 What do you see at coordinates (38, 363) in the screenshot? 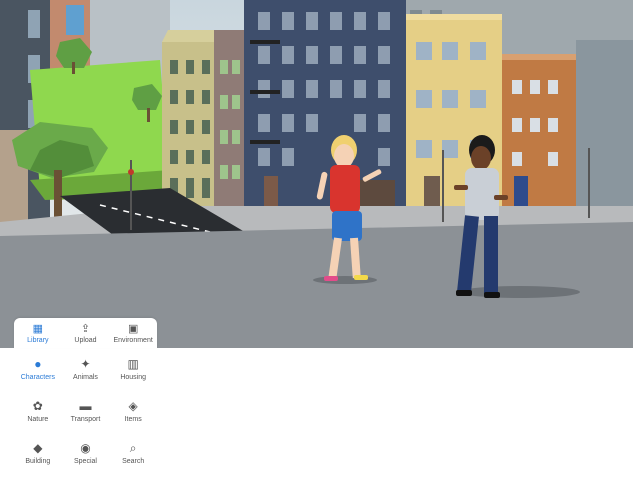
I see `person-icon: ●` at bounding box center [38, 363].